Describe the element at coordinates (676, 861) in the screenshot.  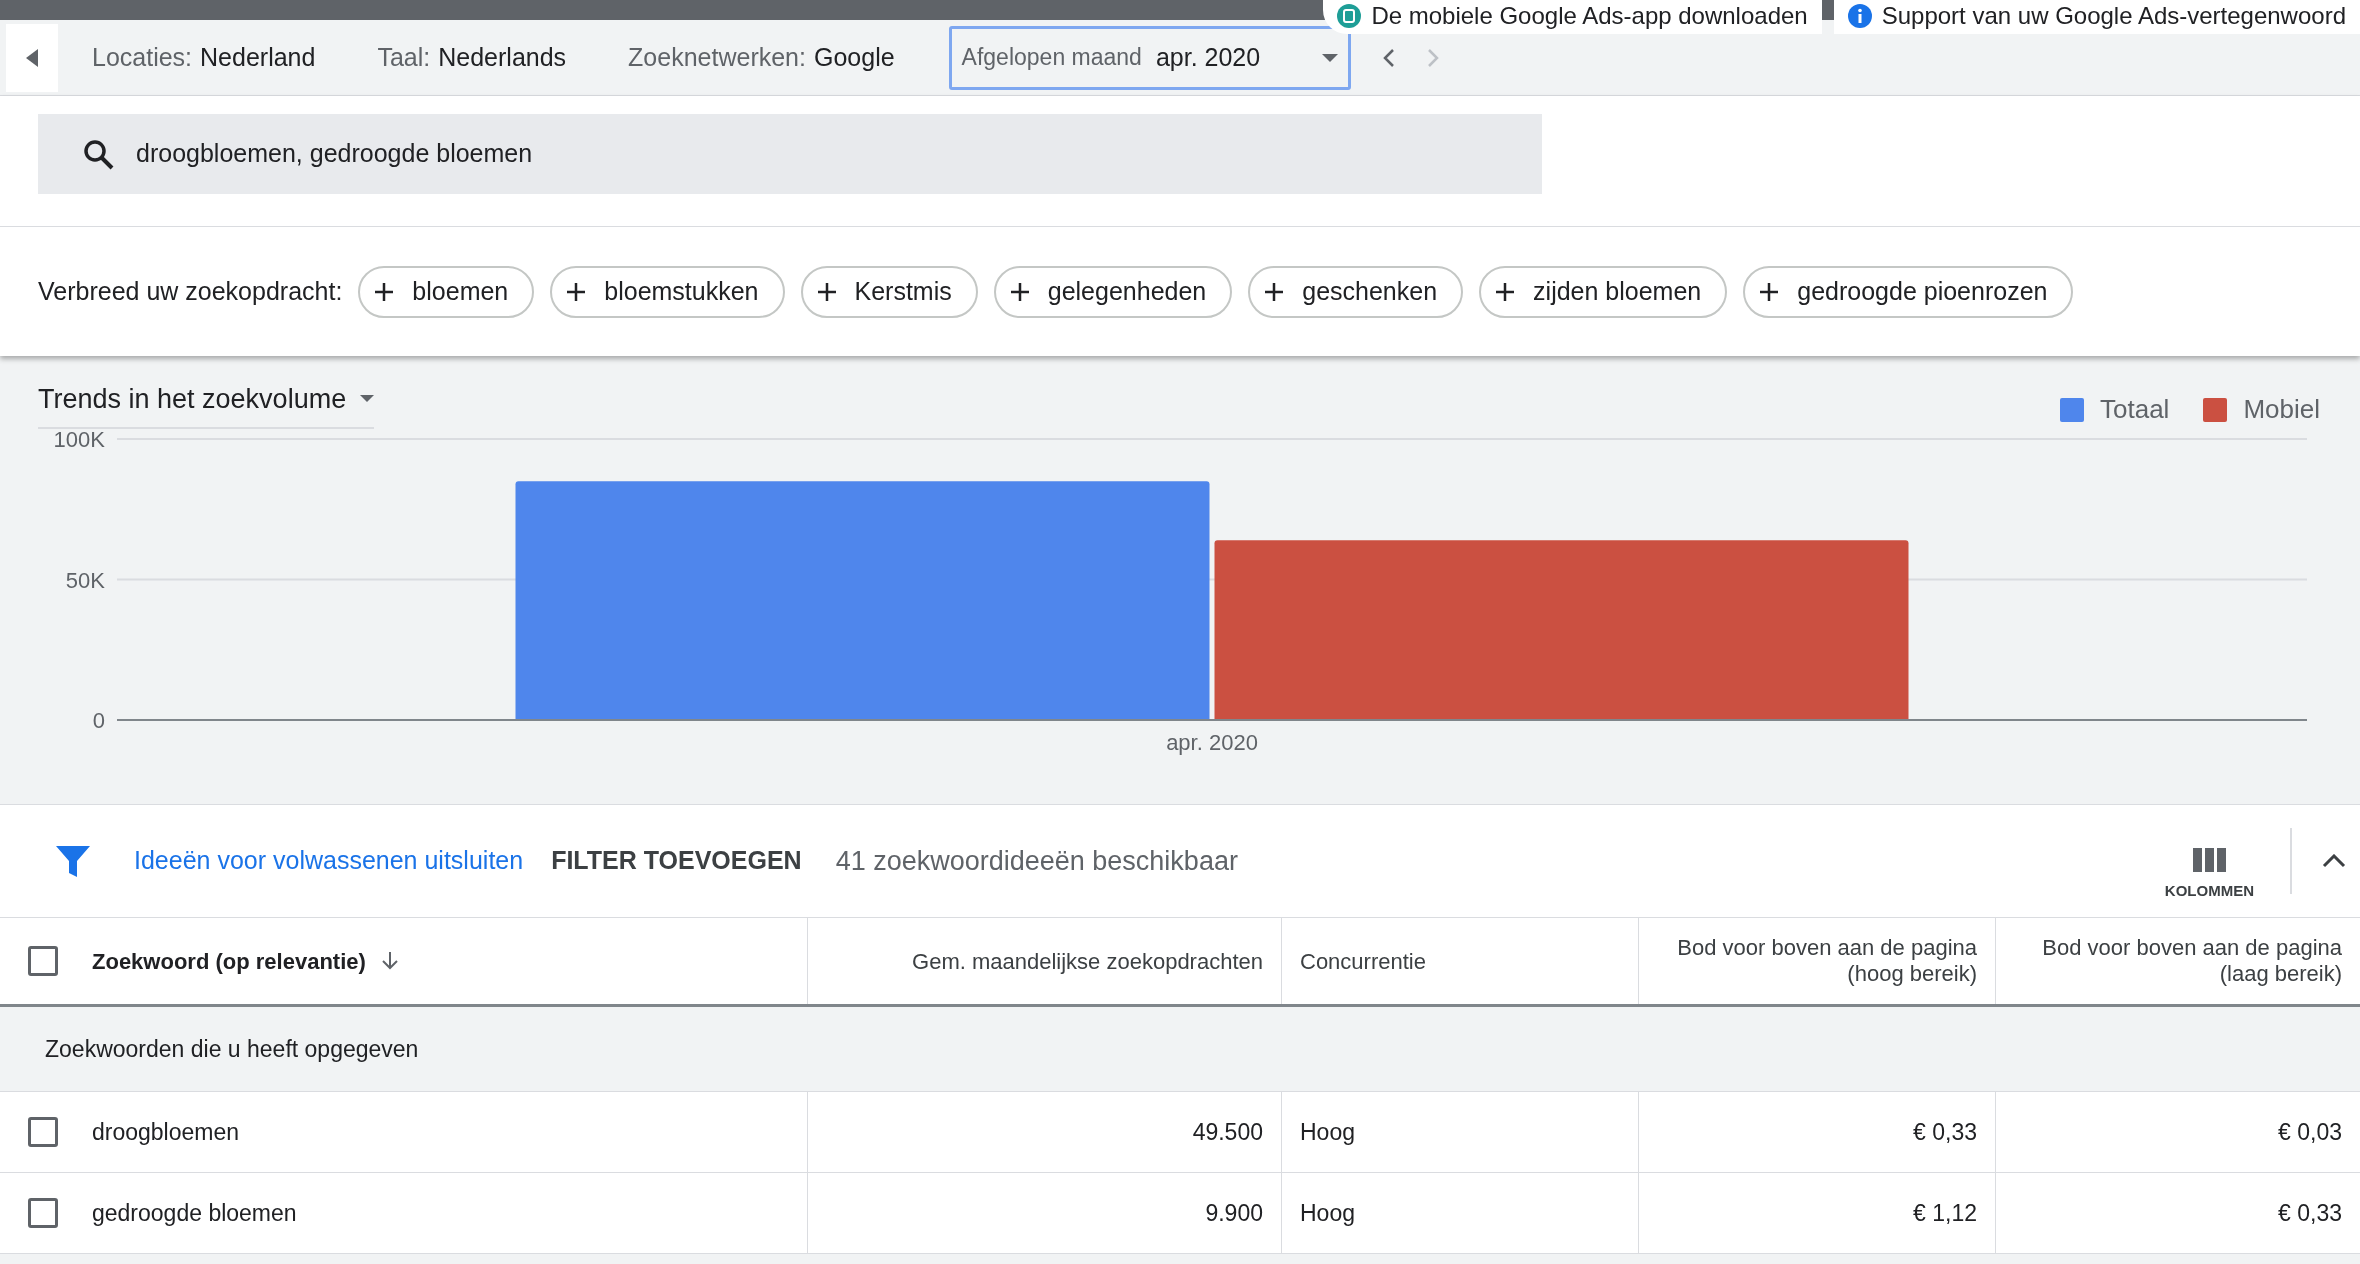
I see `add-filter-button: FILTER TOEVOEGEN` at that location.